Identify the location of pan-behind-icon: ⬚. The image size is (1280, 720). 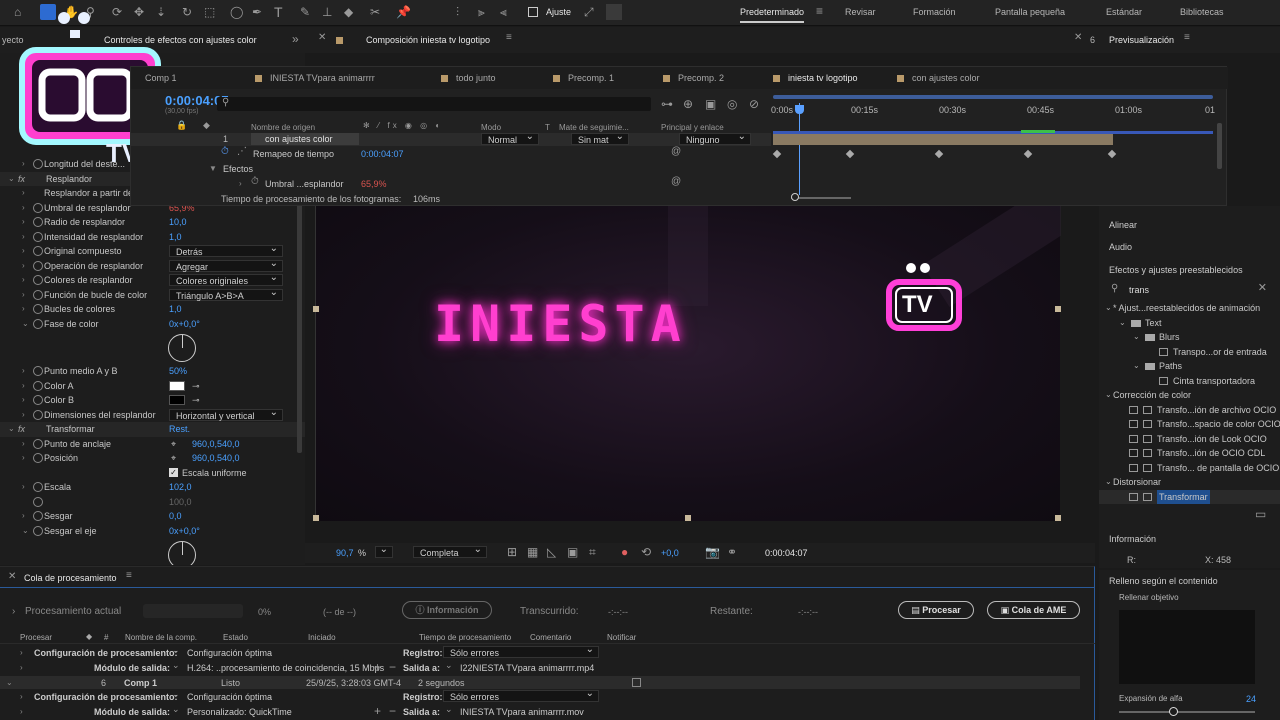
(209, 12).